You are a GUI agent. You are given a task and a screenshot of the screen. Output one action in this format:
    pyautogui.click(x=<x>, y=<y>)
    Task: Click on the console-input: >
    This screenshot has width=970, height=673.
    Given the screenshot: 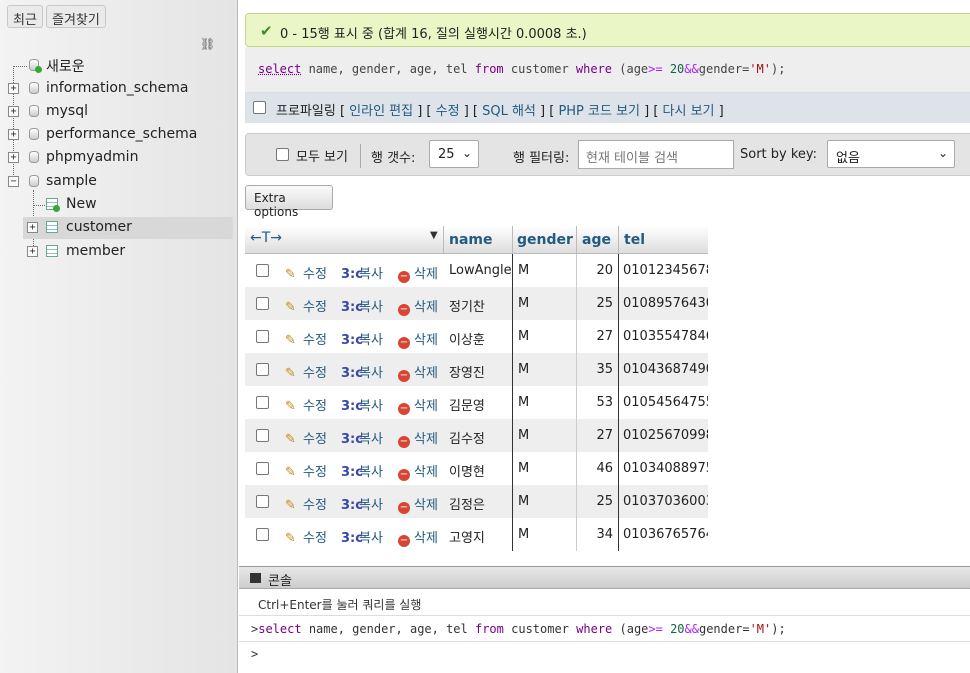 What is the action you would take?
    pyautogui.click(x=610, y=654)
    